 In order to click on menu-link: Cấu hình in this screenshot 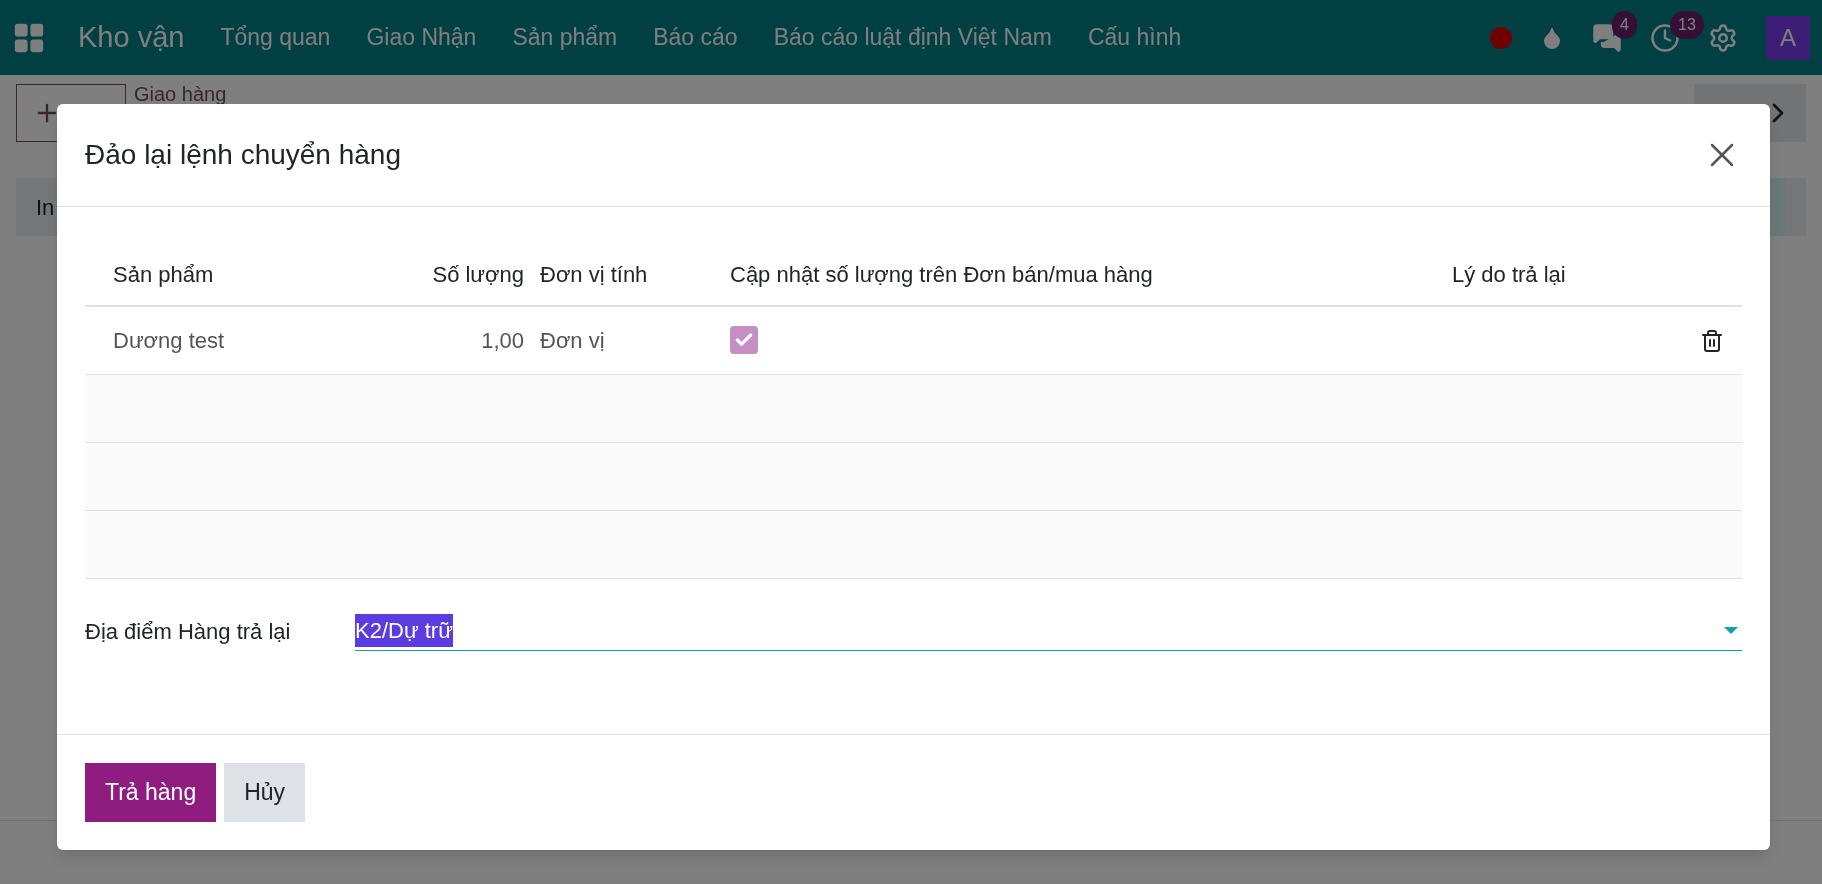, I will do `click(1134, 37)`.